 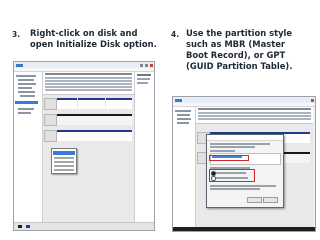 I want to click on initialize-disk-menu-item, so click(x=64, y=153).